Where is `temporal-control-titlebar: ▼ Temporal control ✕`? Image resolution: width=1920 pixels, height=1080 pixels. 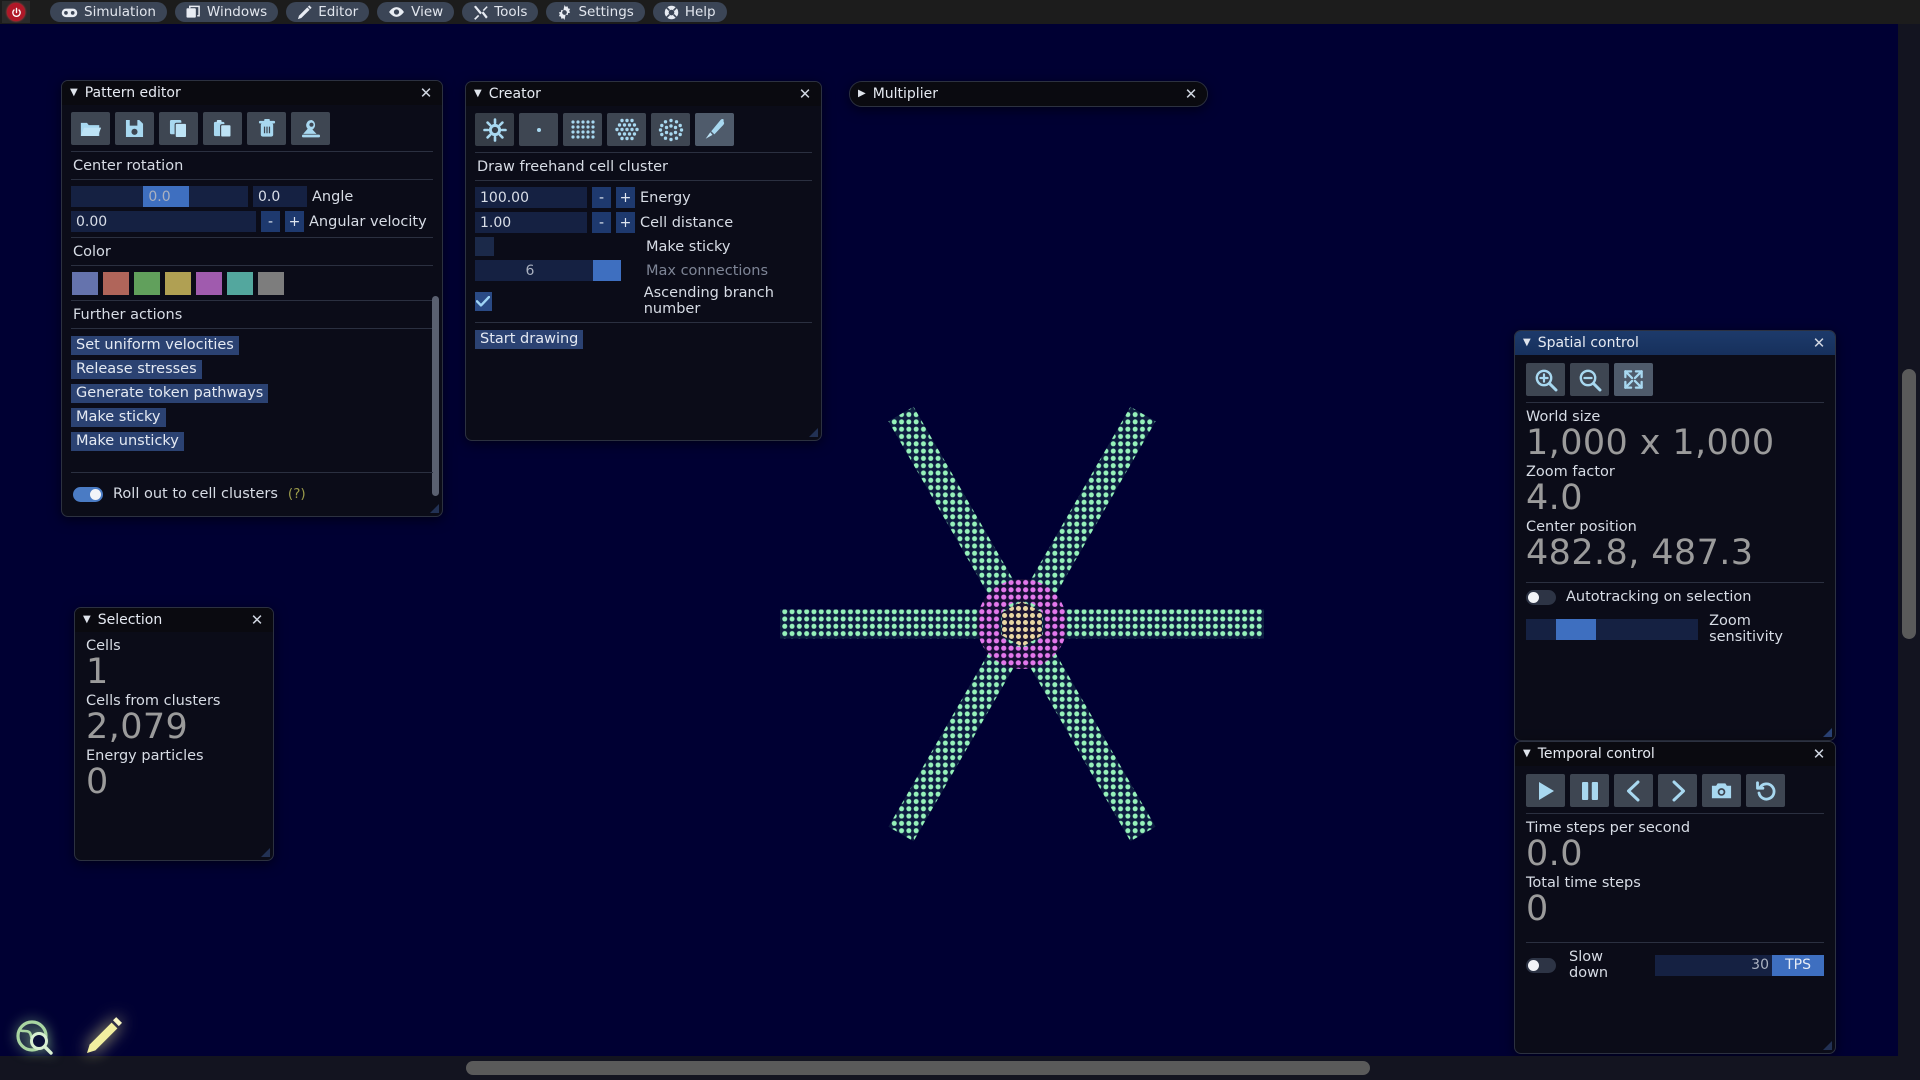 temporal-control-titlebar: ▼ Temporal control ✕ is located at coordinates (1675, 754).